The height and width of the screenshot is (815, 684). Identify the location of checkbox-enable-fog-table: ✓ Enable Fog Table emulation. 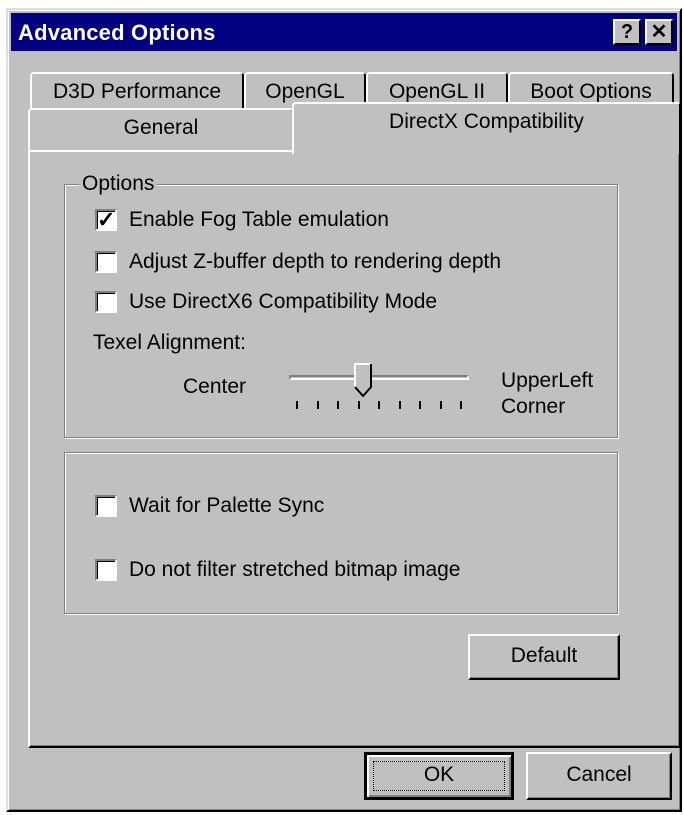
(242, 220).